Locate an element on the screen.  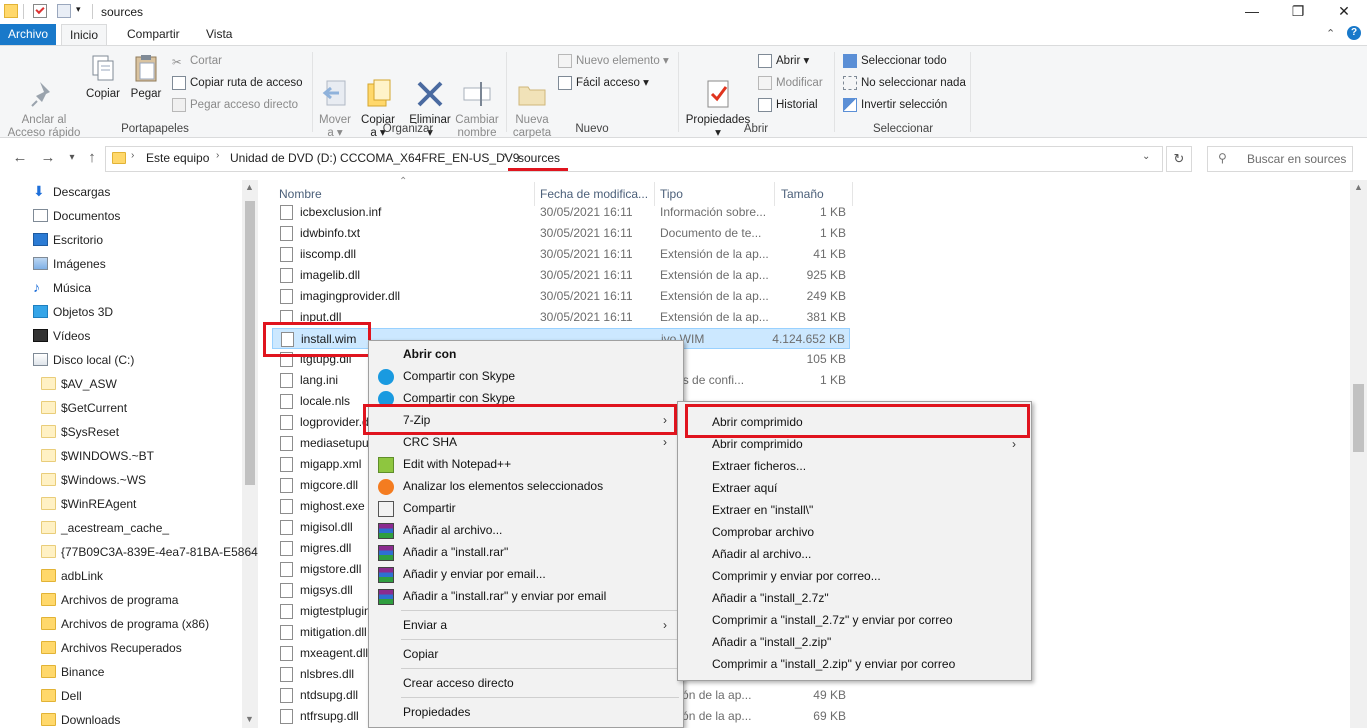
copy-path-button: Copiar ruta de acceso is located at coordinates (237, 83).